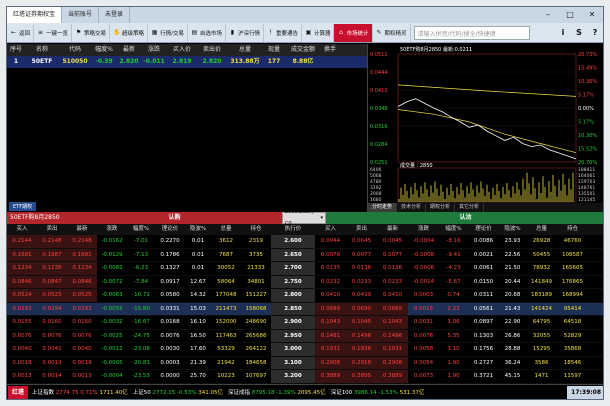  Describe the element at coordinates (112, 229) in the screenshot. I see `call-col-header: 涨跌` at that location.